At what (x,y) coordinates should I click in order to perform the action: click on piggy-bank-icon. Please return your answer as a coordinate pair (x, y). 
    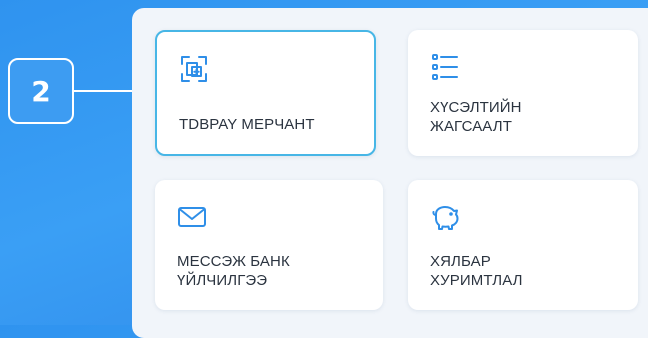
    Looking at the image, I should click on (445, 217).